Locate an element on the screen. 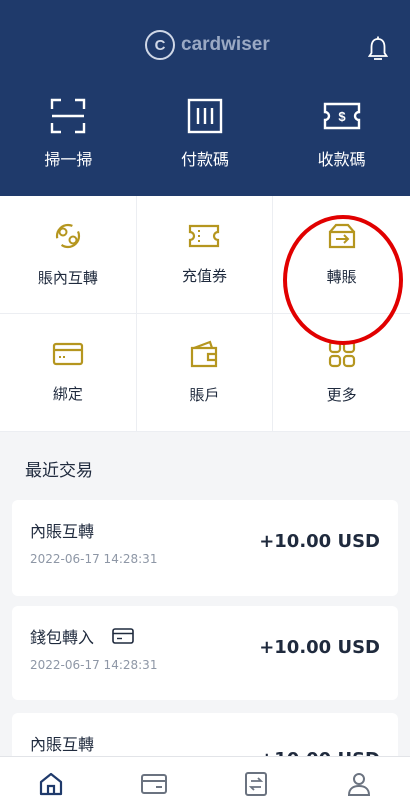 Image resolution: width=410 pixels, height=811 pixels. nav-profile is located at coordinates (359, 784).